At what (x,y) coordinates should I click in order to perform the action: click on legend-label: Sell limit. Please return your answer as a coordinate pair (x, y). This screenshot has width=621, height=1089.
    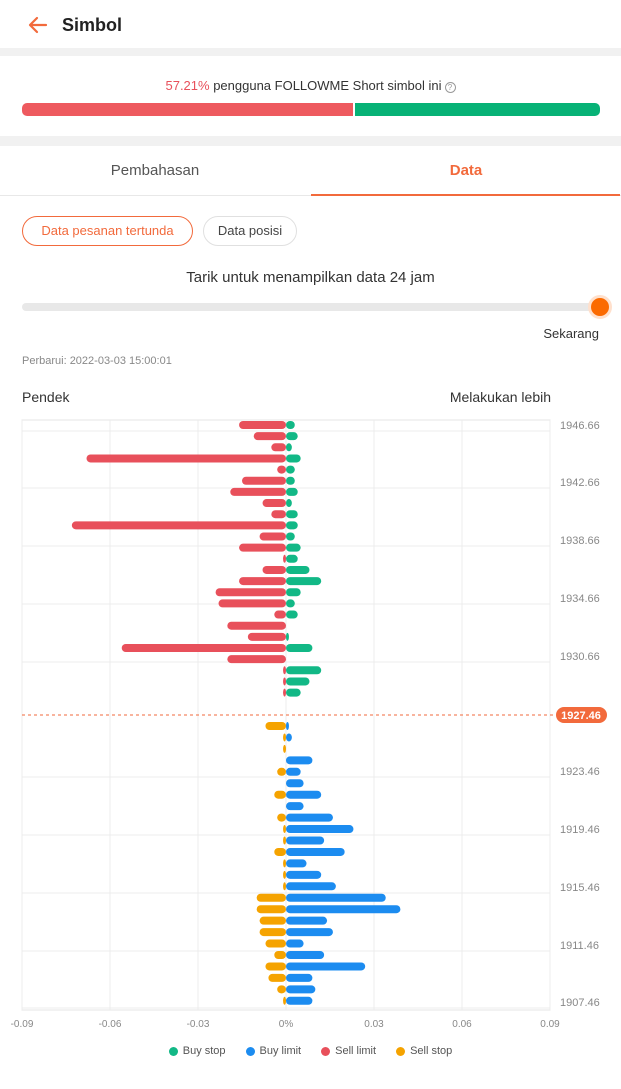
    Looking at the image, I should click on (356, 1051).